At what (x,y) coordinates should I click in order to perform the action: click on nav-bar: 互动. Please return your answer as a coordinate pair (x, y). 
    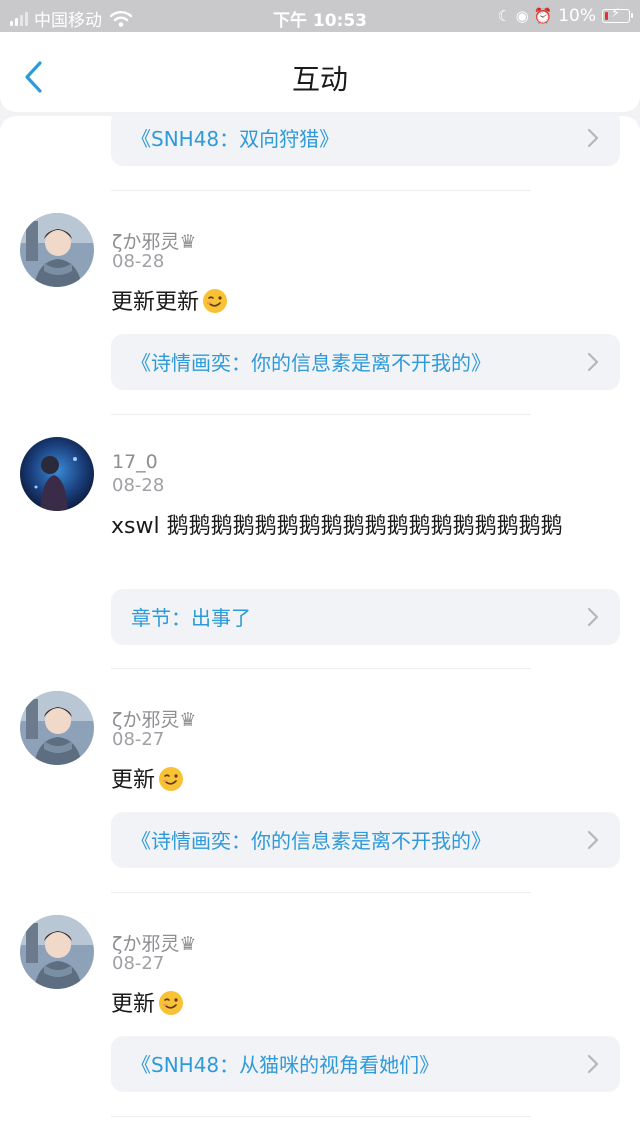
    Looking at the image, I should click on (320, 72).